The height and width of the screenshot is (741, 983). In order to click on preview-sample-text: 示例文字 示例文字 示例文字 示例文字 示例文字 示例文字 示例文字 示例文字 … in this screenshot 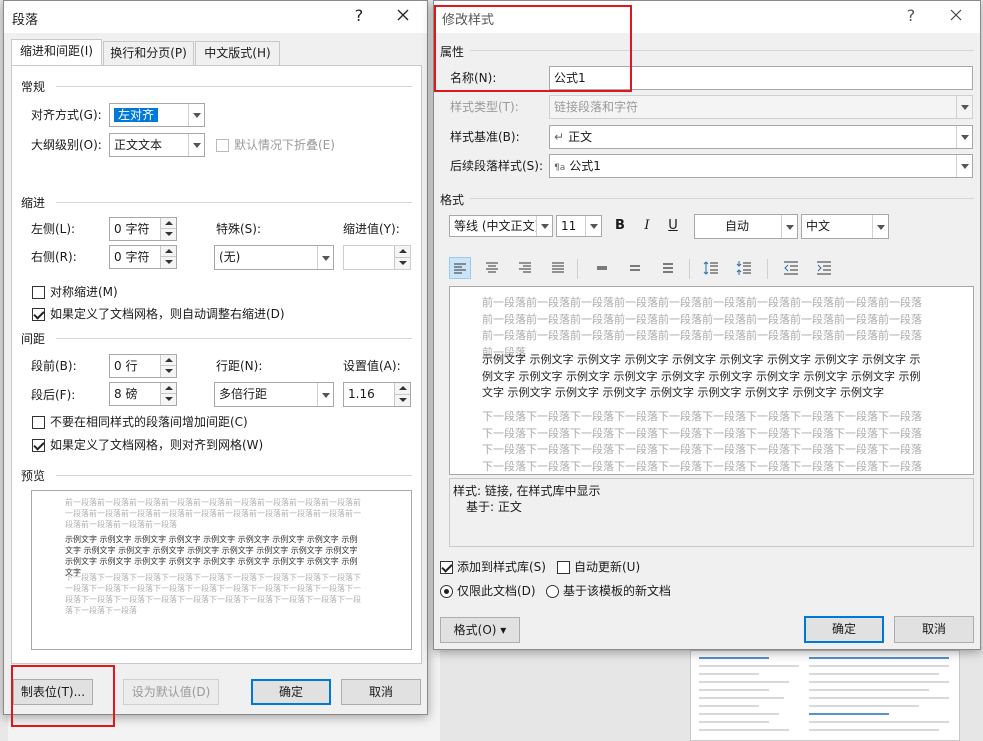, I will do `click(701, 376)`.